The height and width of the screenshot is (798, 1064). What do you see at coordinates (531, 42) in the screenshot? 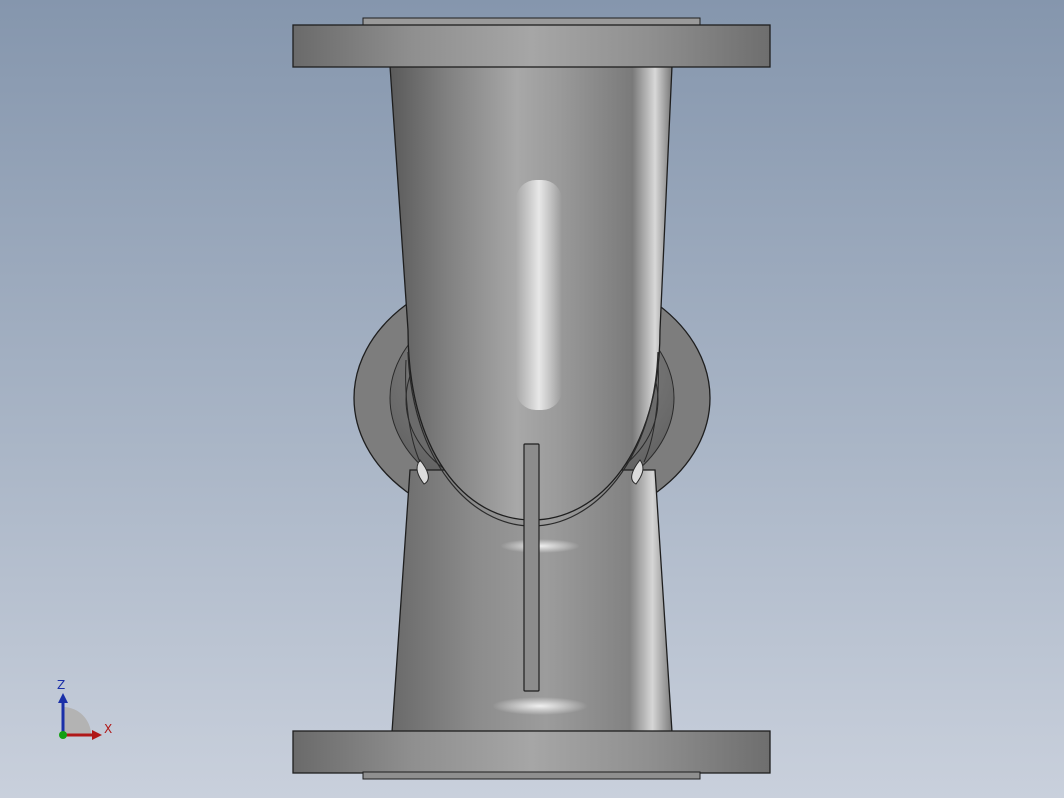
I see `top-flange` at bounding box center [531, 42].